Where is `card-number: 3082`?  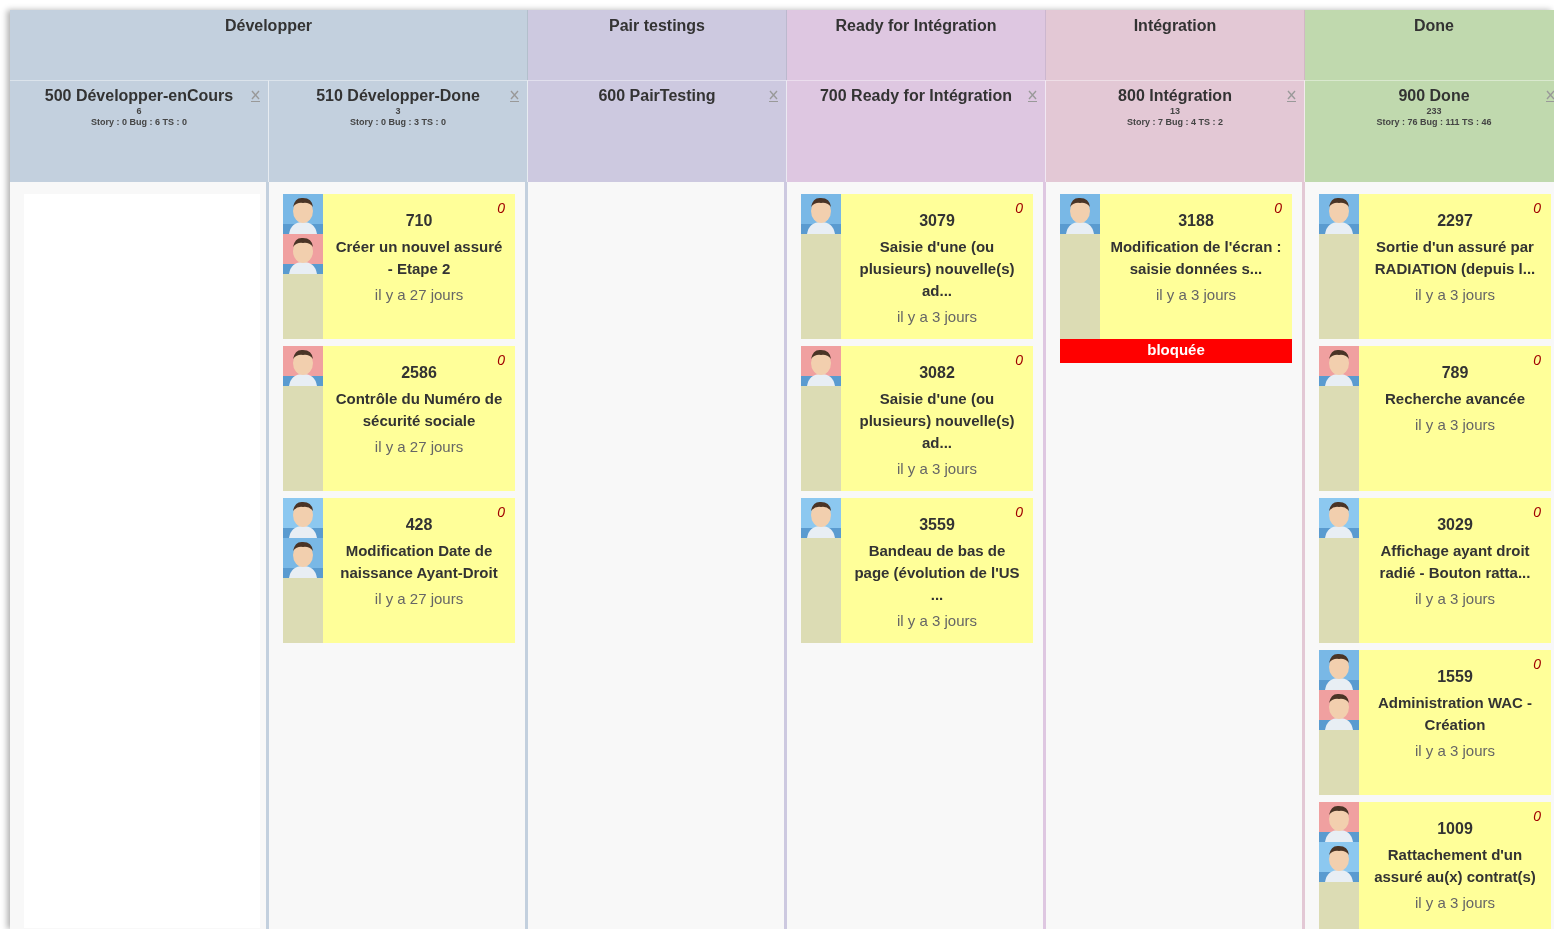 card-number: 3082 is located at coordinates (937, 373).